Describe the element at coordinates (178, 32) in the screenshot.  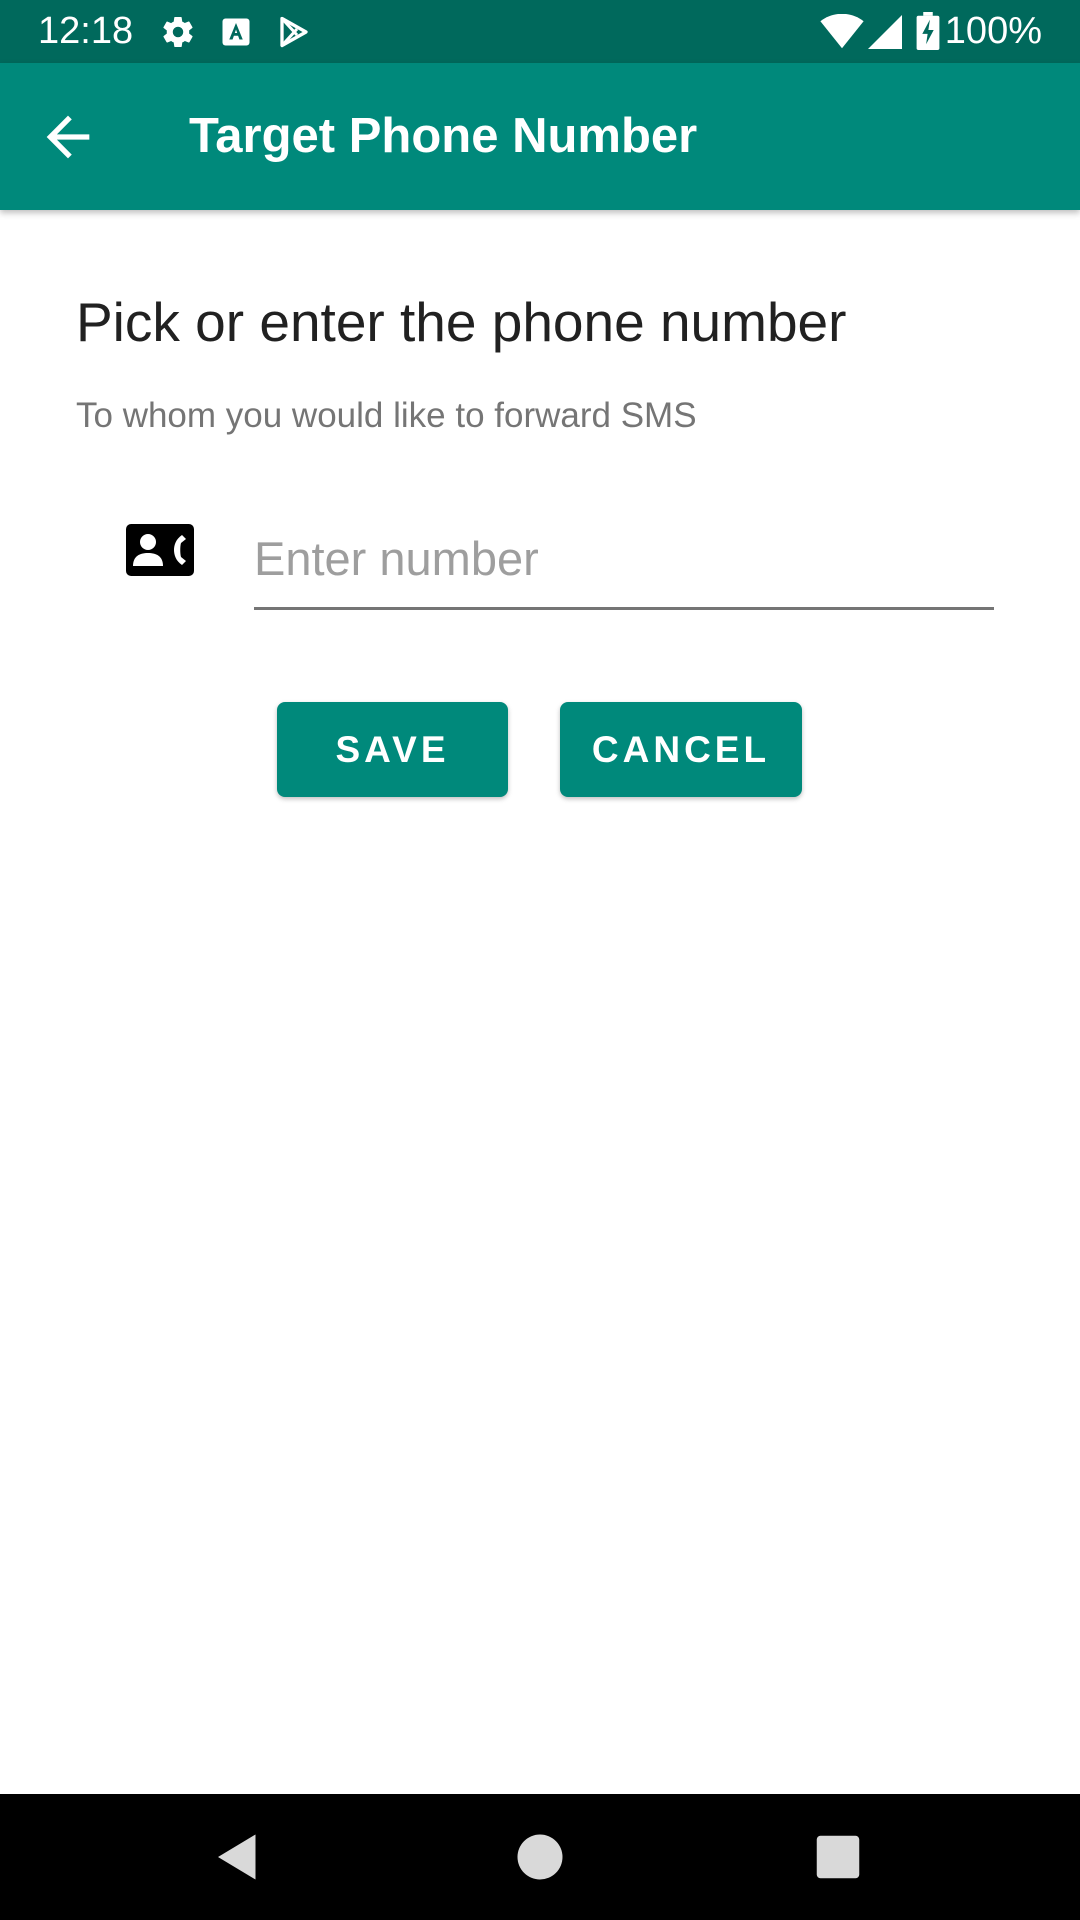
I see `gear-icon` at that location.